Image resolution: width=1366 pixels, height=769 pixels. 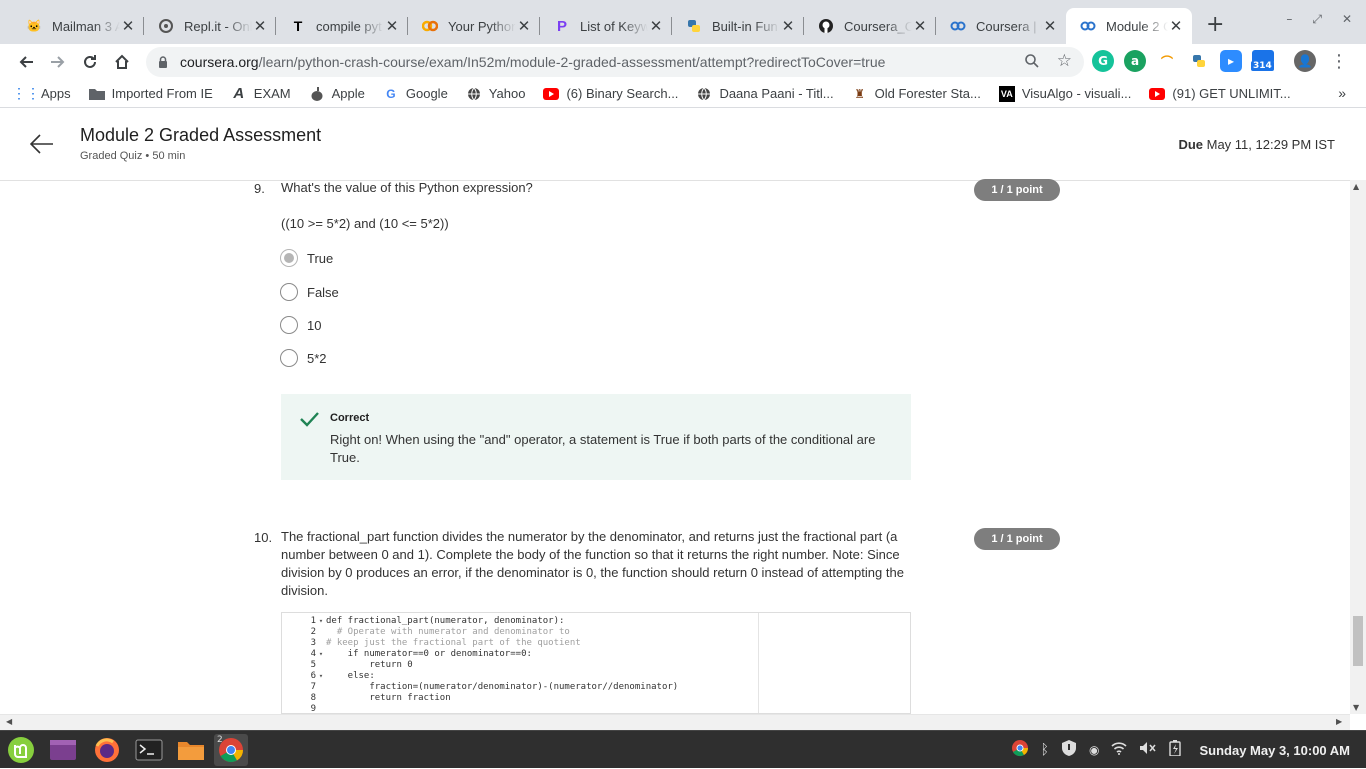 What do you see at coordinates (694, 26) in the screenshot?
I see `python-icon` at bounding box center [694, 26].